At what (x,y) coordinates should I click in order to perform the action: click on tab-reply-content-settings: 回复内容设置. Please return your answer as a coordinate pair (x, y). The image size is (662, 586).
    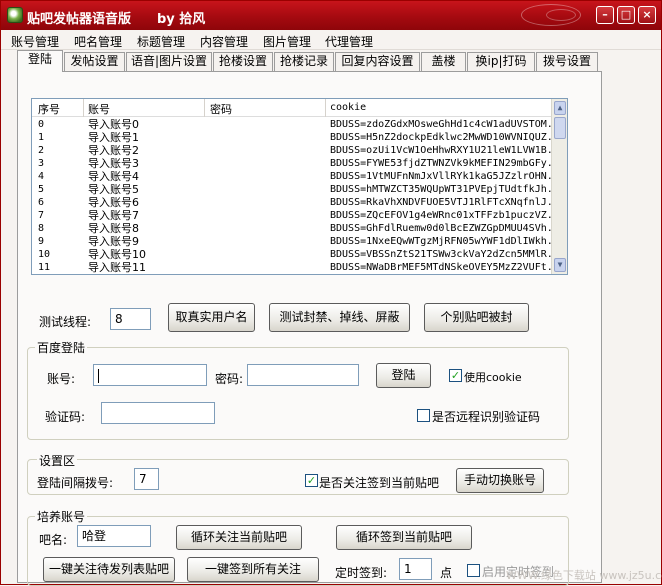
    Looking at the image, I should click on (377, 61).